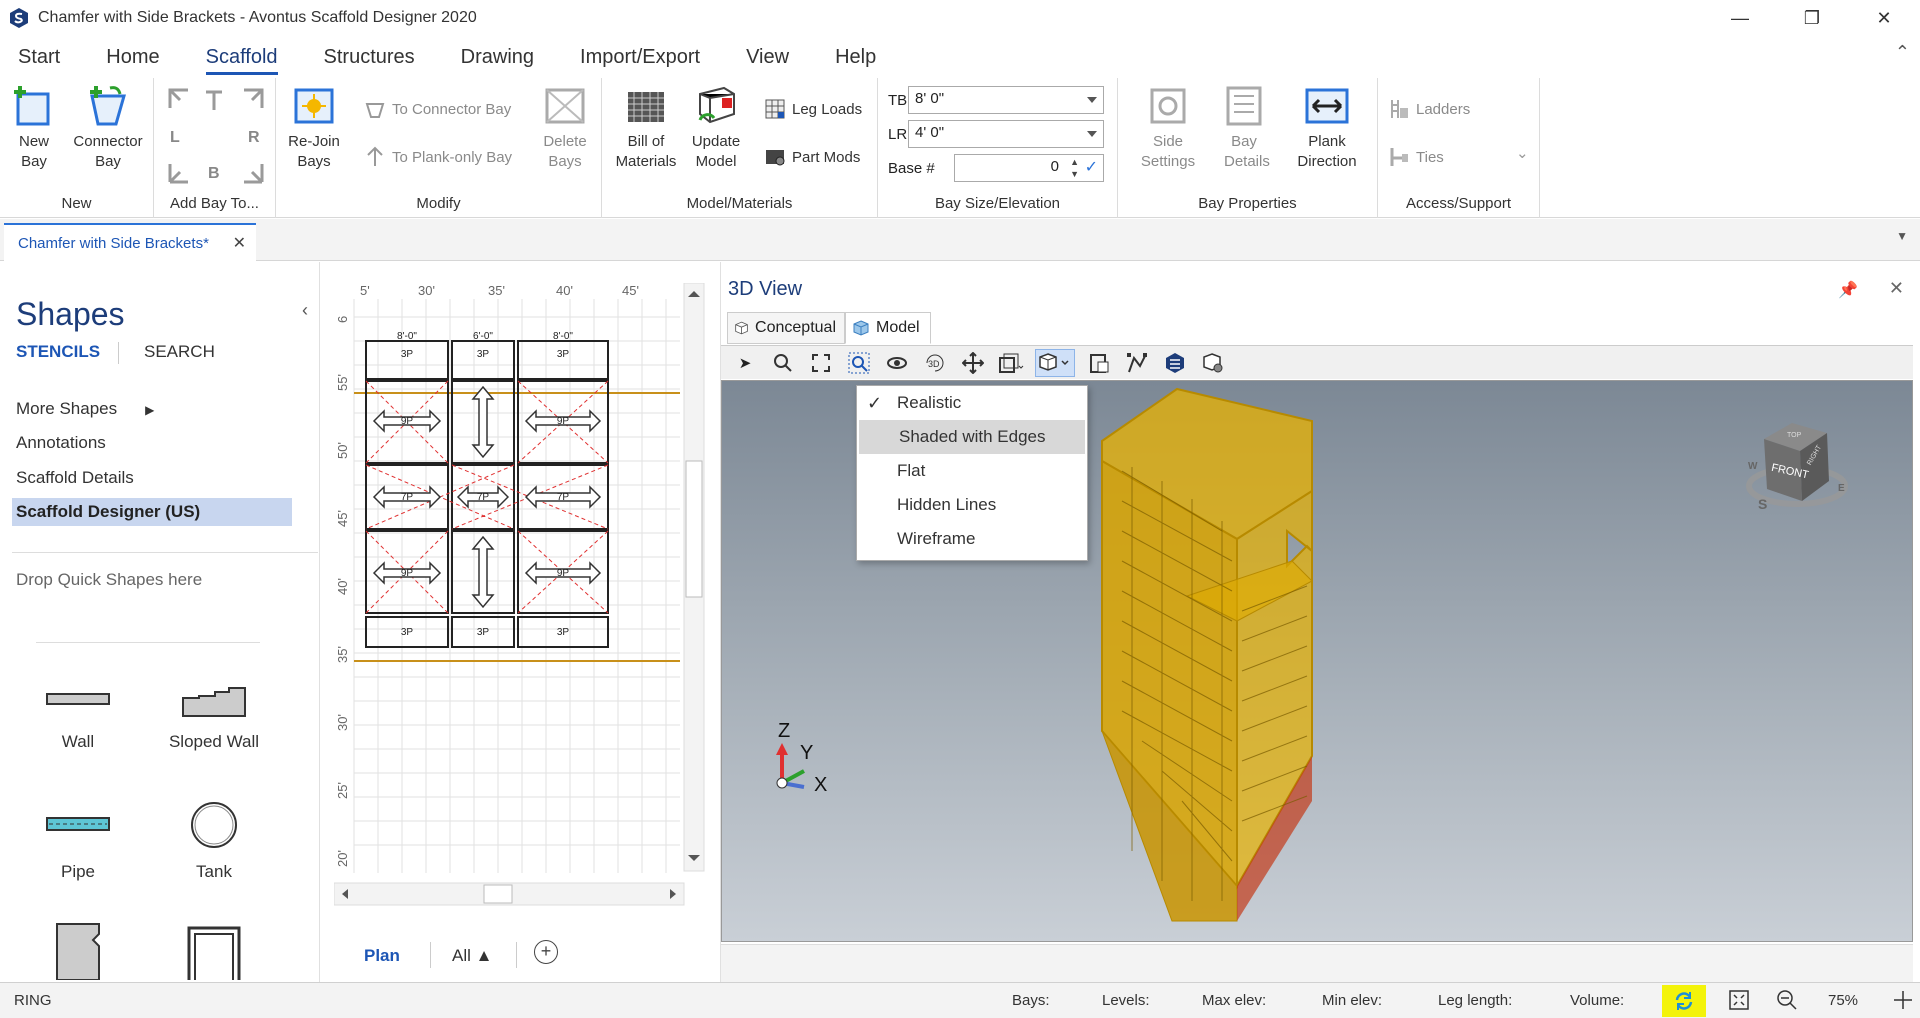 Image resolution: width=1920 pixels, height=1018 pixels. I want to click on stencil-scaffold-designer-us: Scaffold Designer (US), so click(152, 512).